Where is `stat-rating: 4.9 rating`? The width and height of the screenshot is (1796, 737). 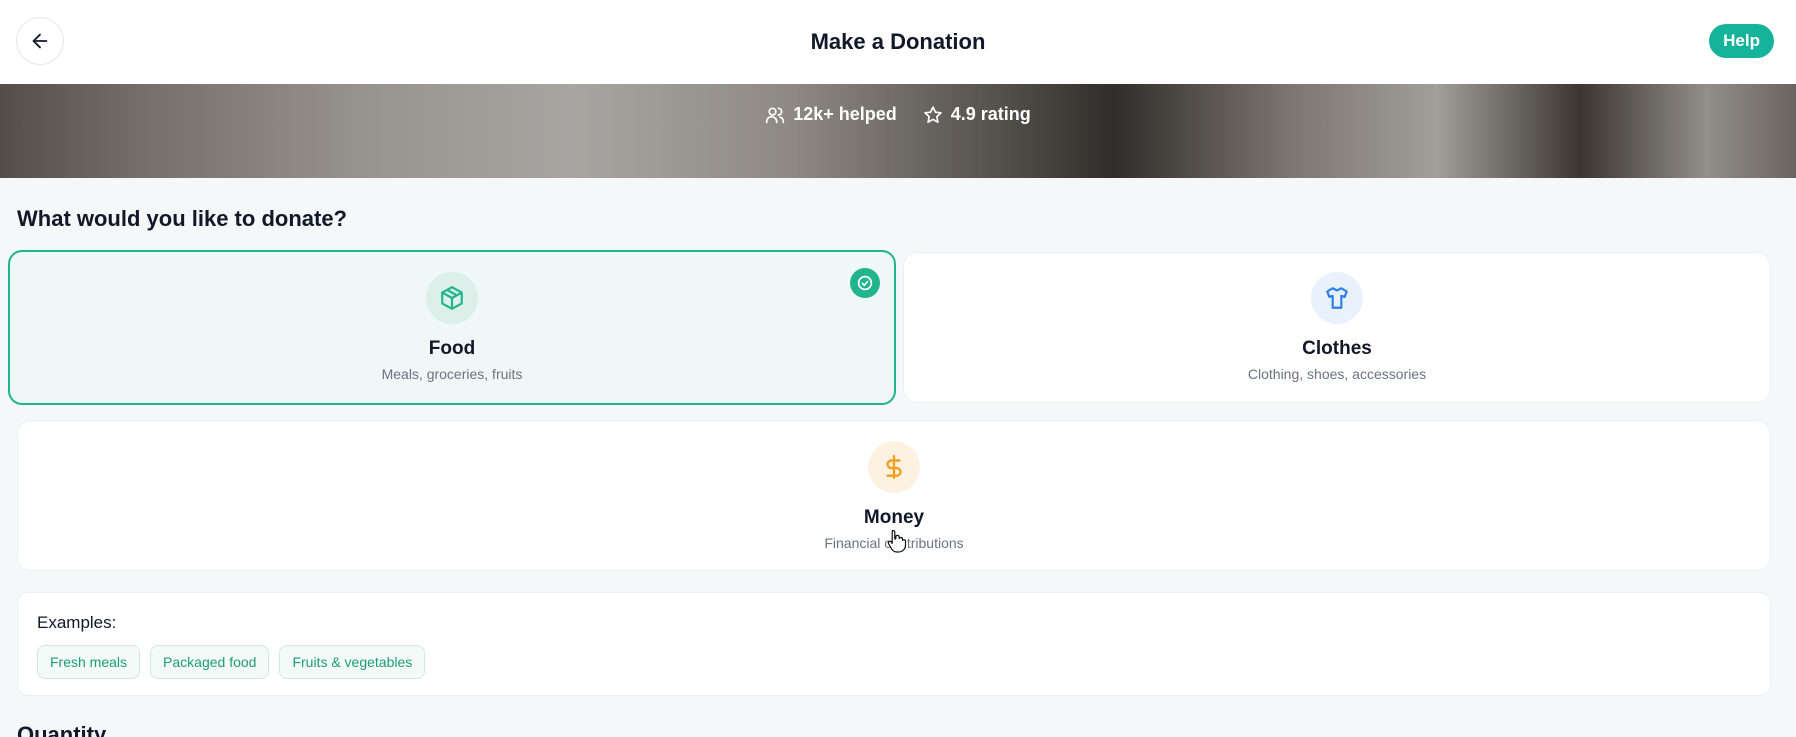
stat-rating: 4.9 rating is located at coordinates (977, 114).